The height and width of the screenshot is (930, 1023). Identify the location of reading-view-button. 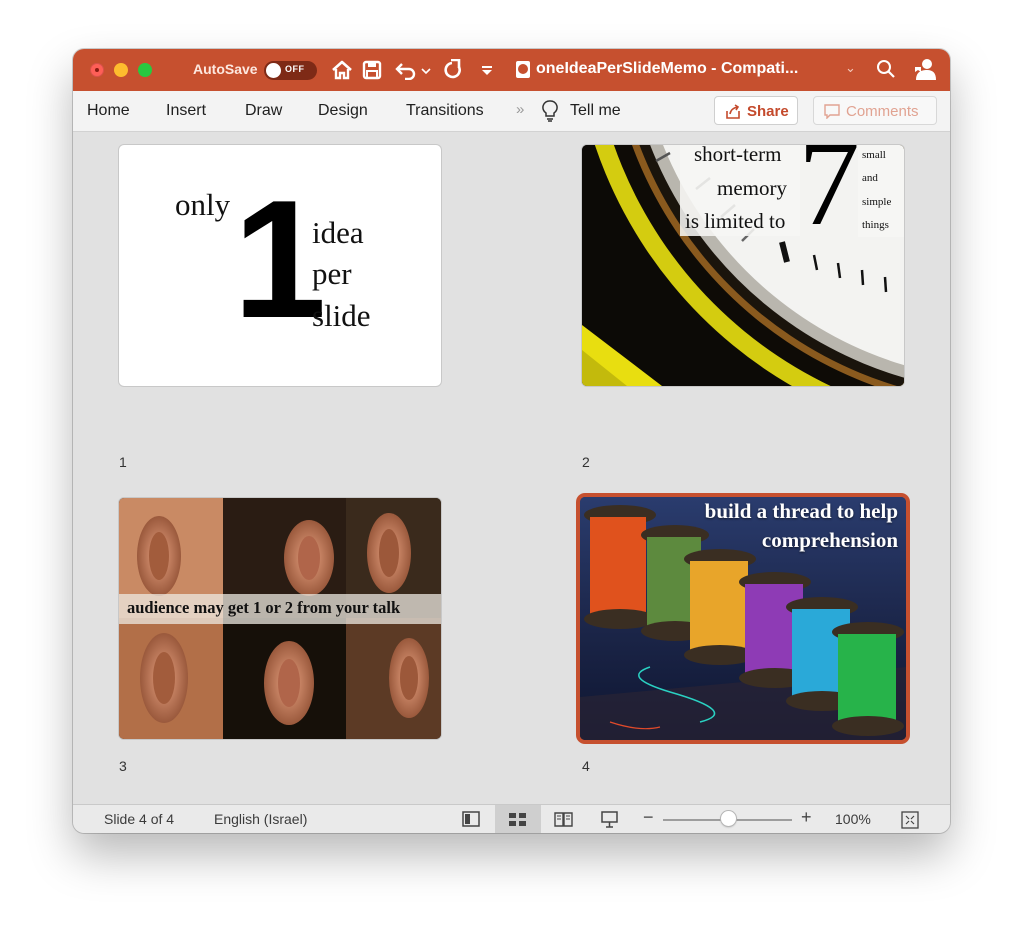
(564, 819).